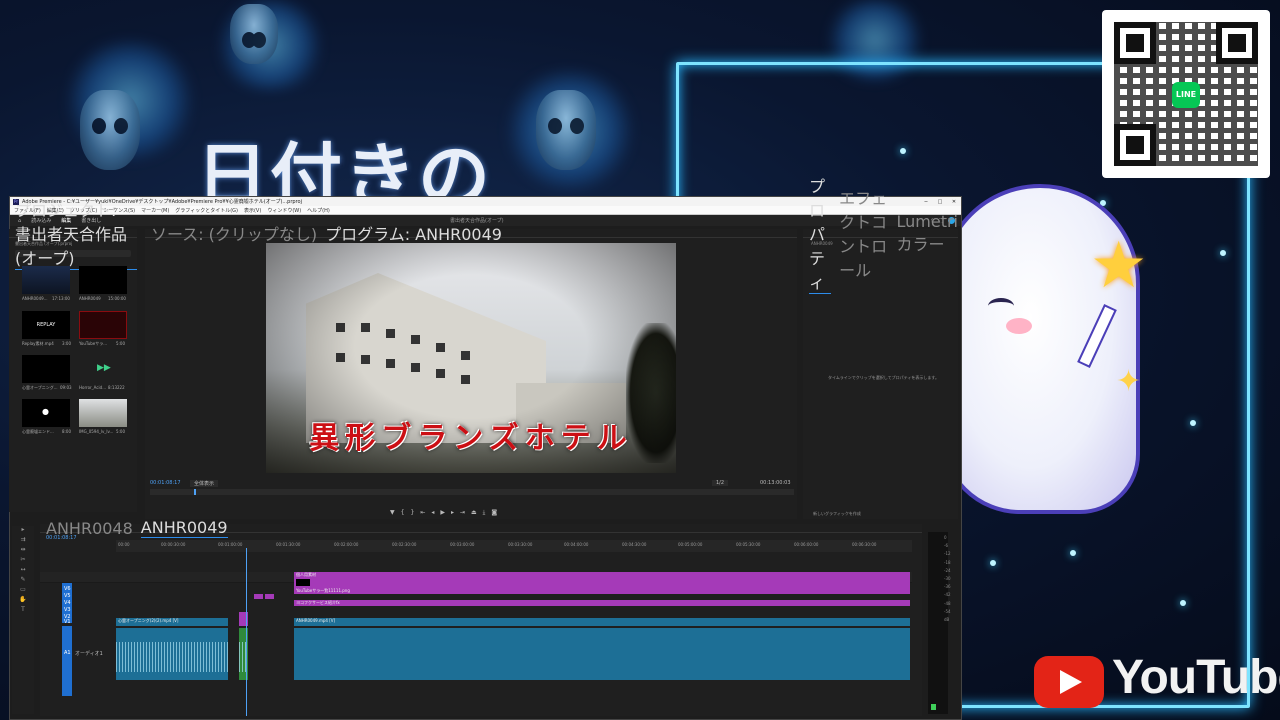  I want to click on menu-view: 表示(V), so click(252, 210).